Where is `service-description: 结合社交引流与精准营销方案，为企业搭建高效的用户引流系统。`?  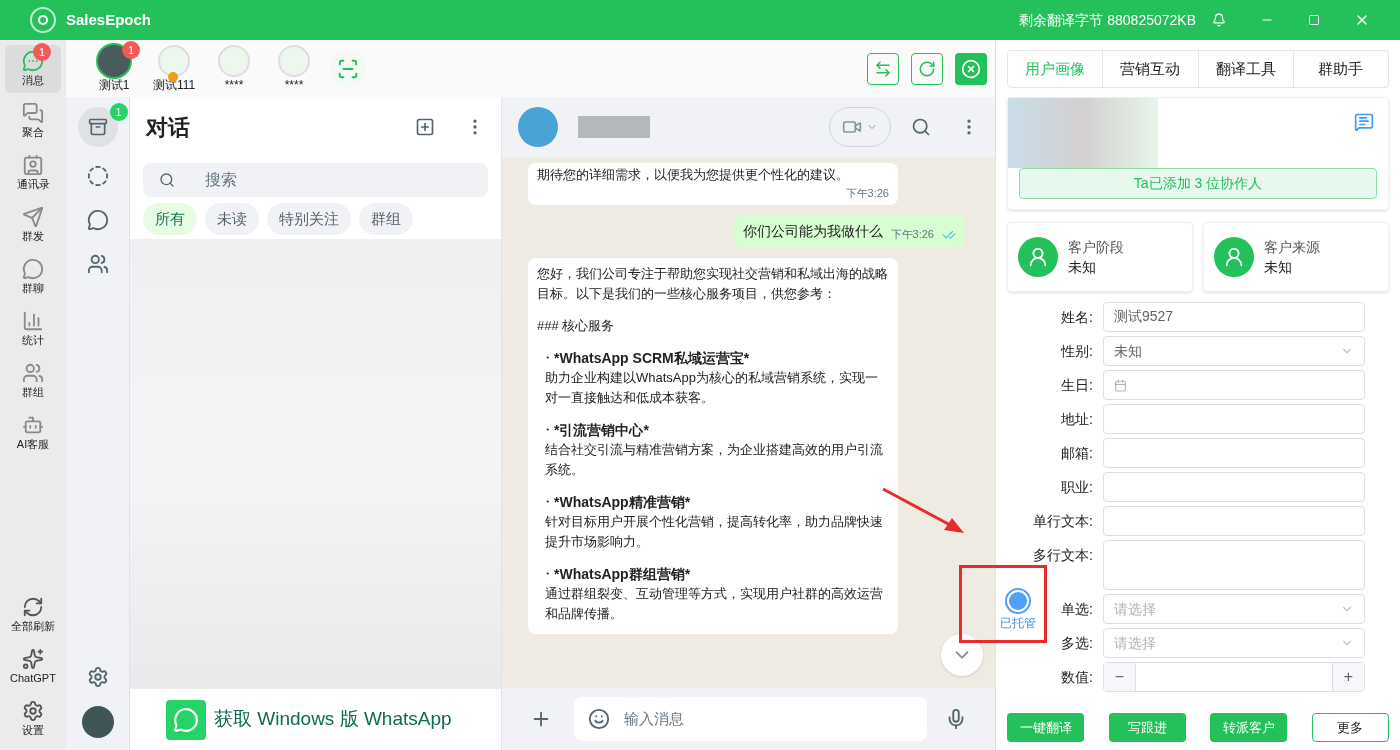
service-description: 结合社交引流与精准营销方案，为企业搭建高效的用户引流系统。 is located at coordinates (714, 460).